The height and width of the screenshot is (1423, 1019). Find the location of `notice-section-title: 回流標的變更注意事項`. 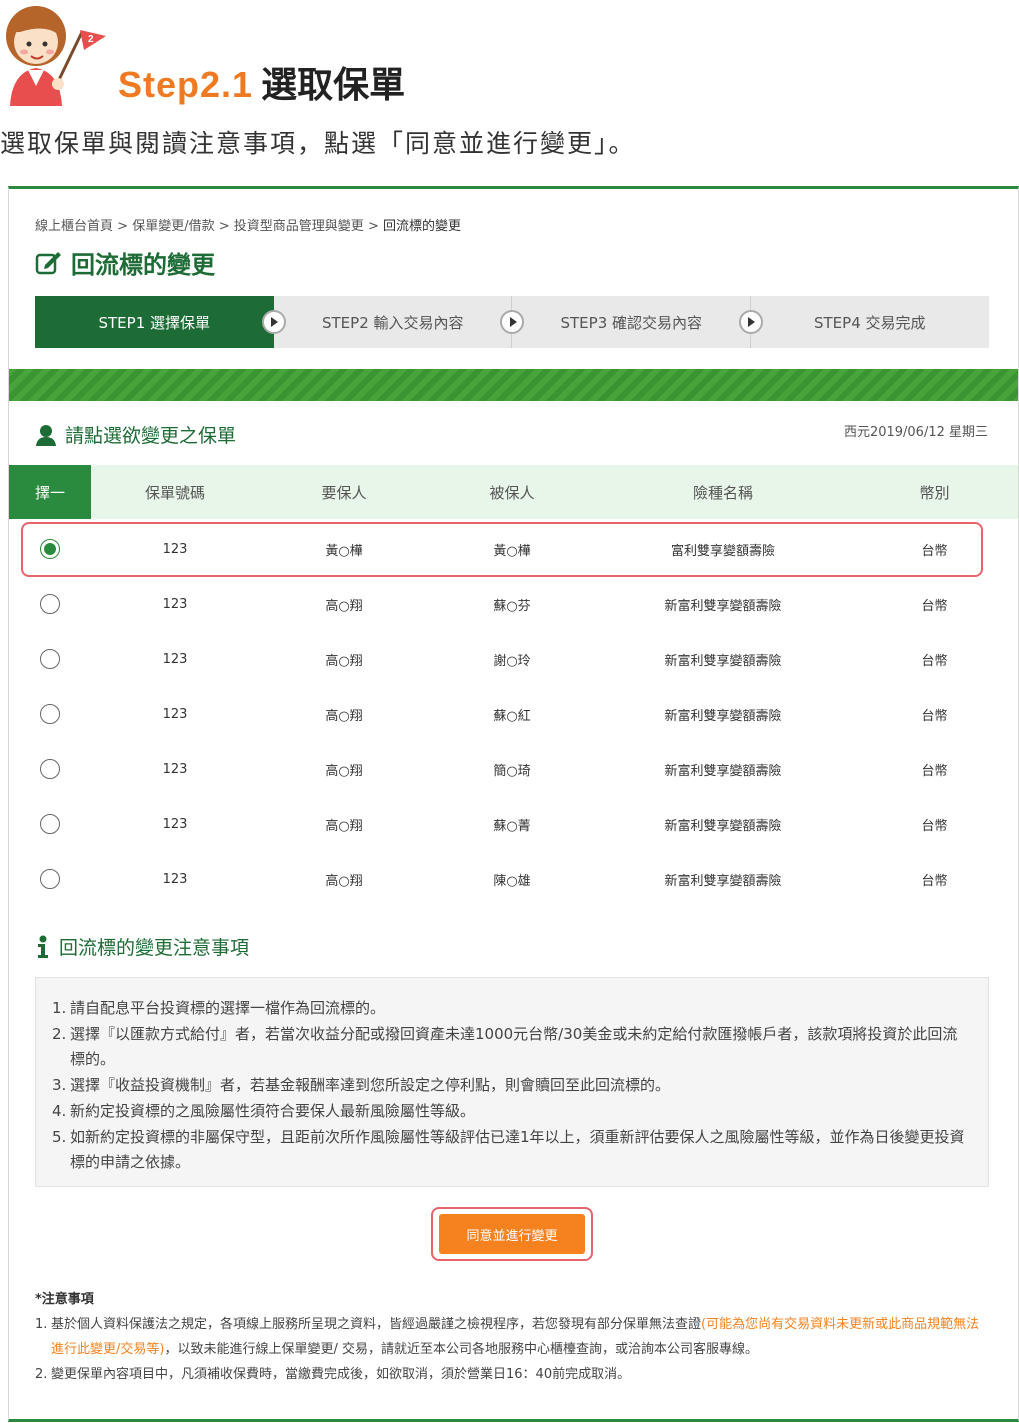

notice-section-title: 回流標的變更注意事項 is located at coordinates (142, 946).